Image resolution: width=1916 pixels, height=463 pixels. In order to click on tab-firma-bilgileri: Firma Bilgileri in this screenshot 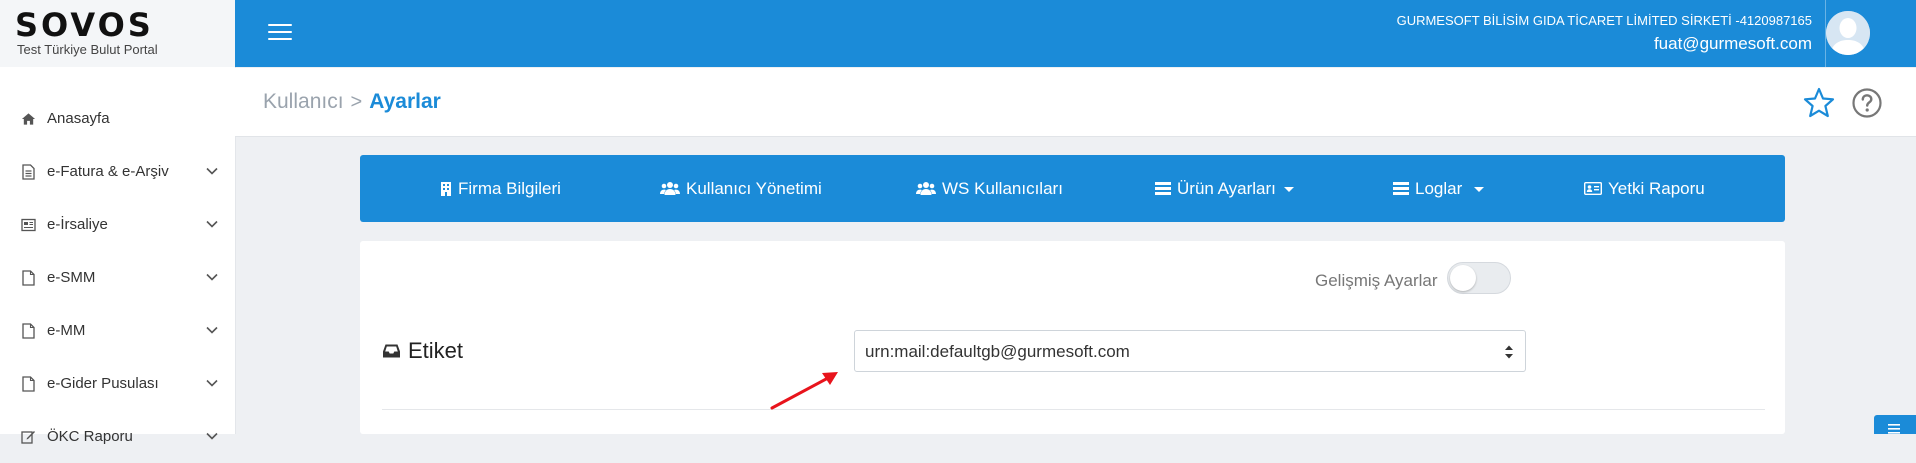, I will do `click(500, 188)`.